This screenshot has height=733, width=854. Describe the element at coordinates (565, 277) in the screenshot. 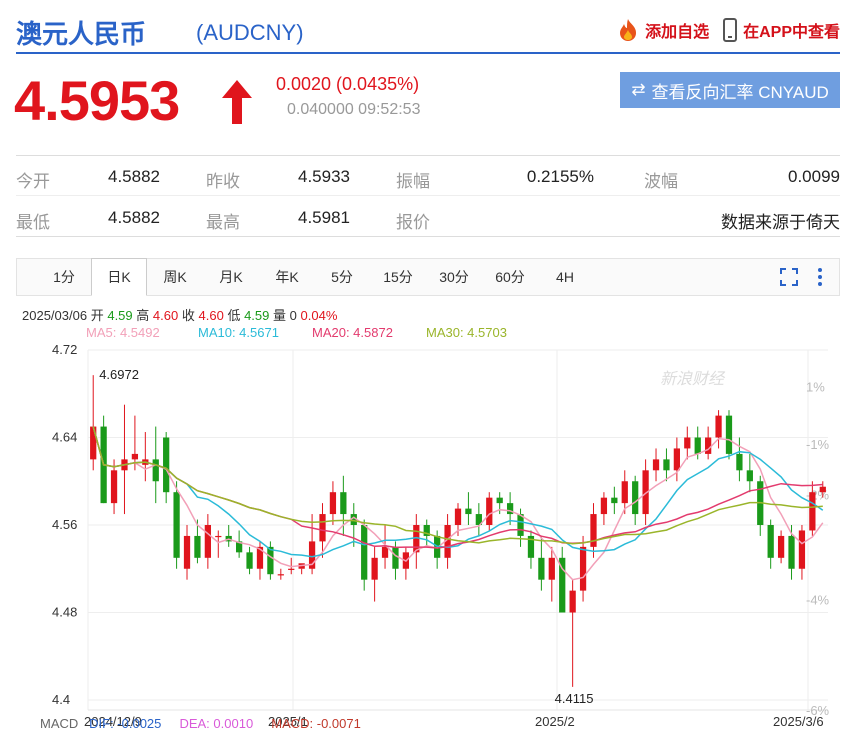

I see `tab-4h: 4H` at that location.